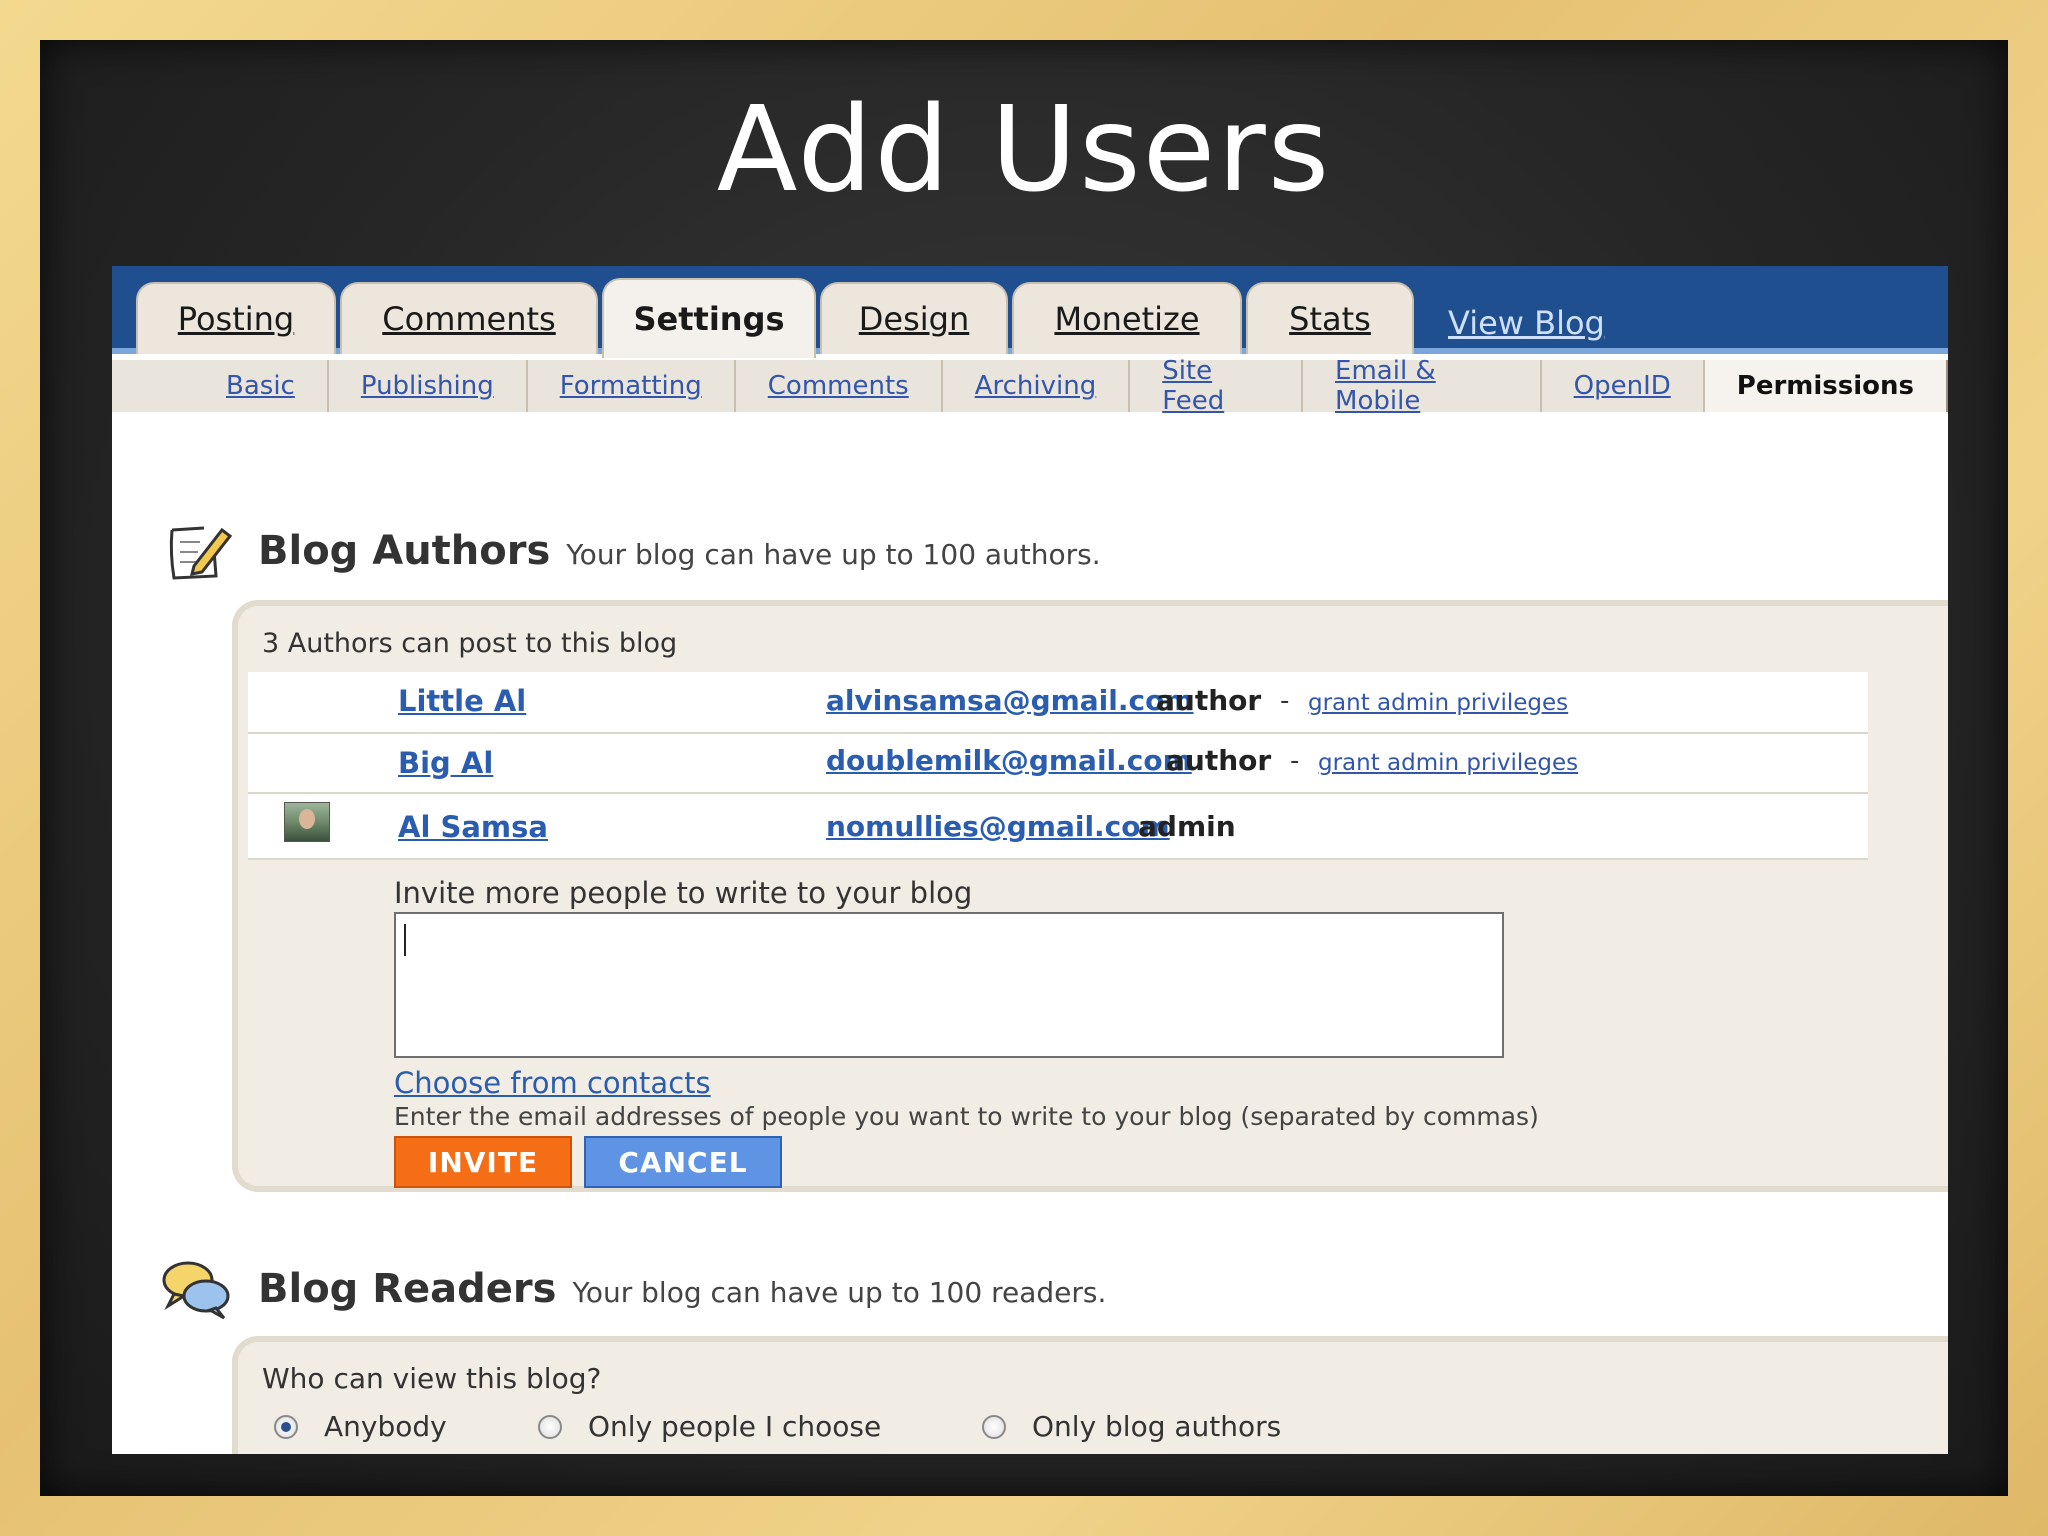  Describe the element at coordinates (683, 1162) in the screenshot. I see `cancel-button: CANCEL` at that location.